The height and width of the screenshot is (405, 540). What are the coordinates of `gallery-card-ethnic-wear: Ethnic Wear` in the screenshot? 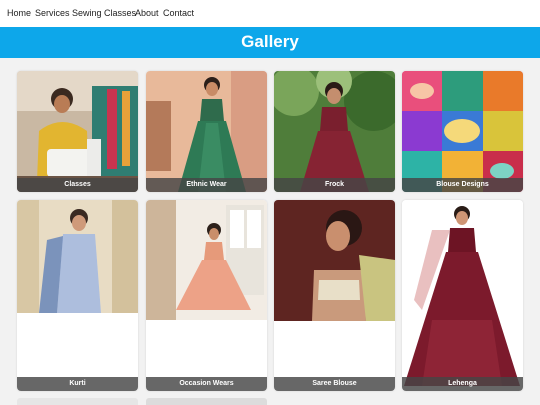 It's located at (206, 131).